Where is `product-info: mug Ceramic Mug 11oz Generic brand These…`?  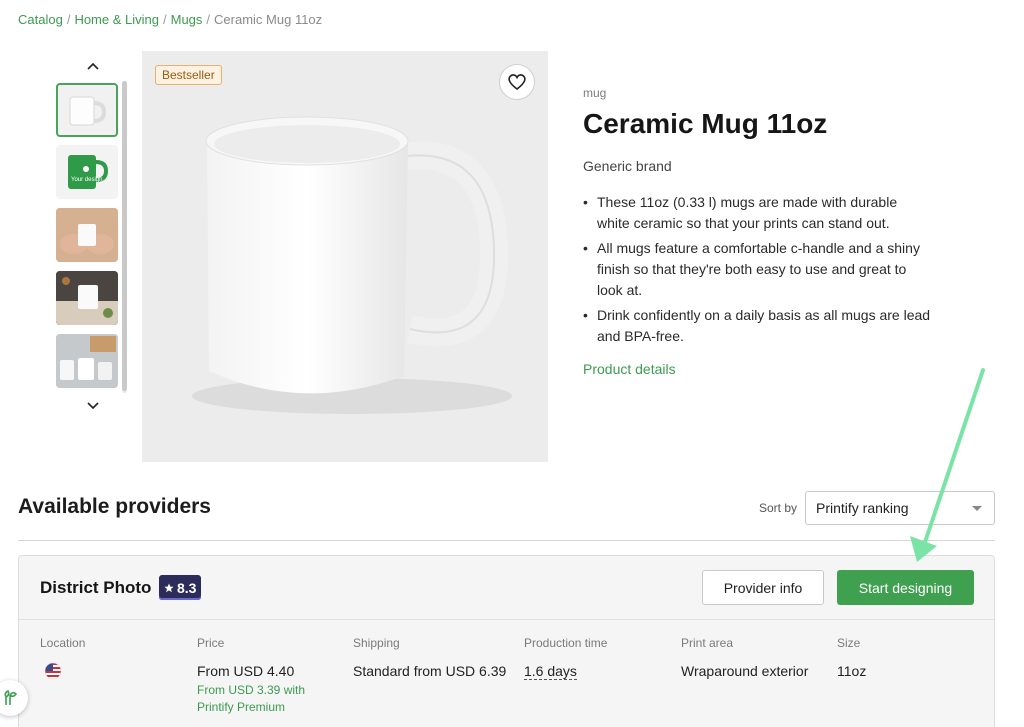 product-info: mug Ceramic Mug 11oz Generic brand These… is located at coordinates (763, 232).